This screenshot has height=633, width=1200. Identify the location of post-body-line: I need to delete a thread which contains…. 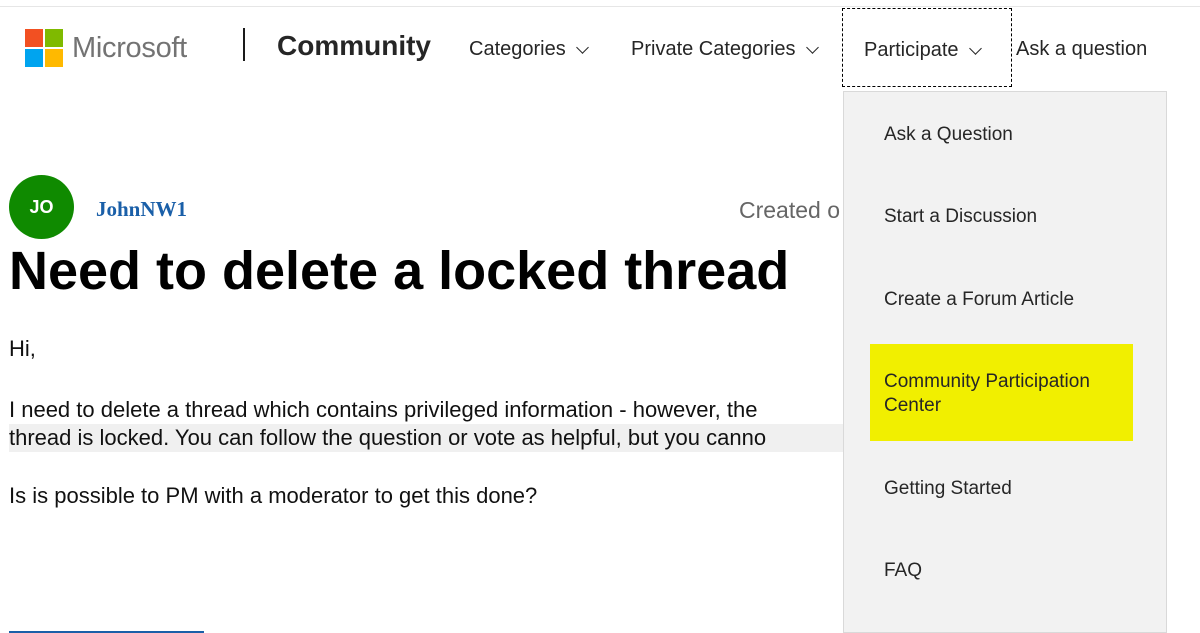
(383, 409).